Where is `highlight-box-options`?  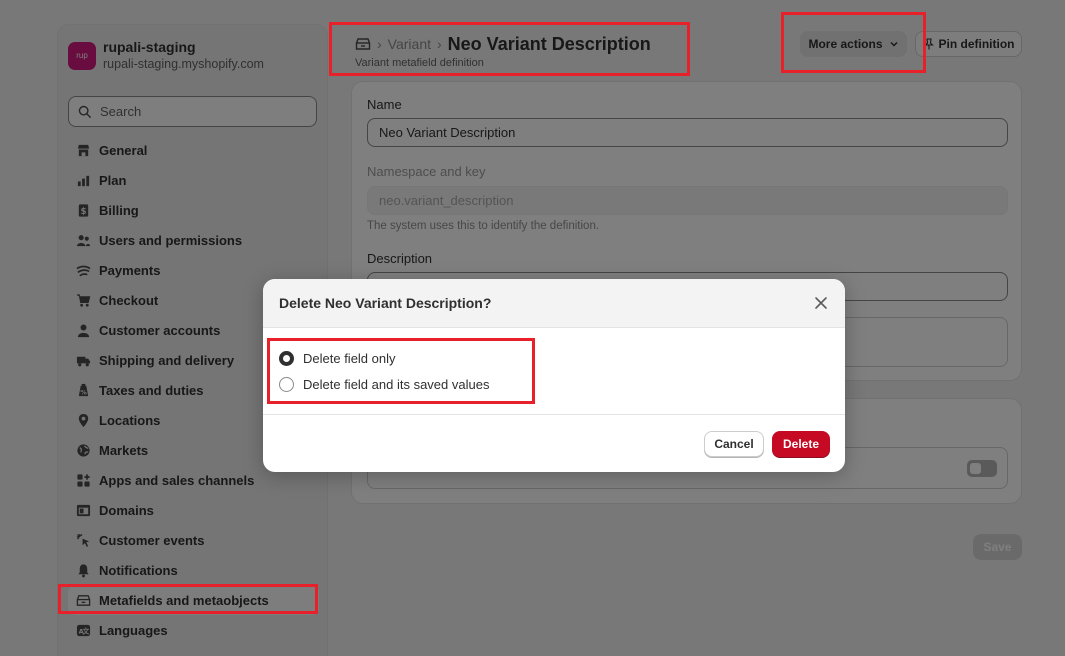 highlight-box-options is located at coordinates (401, 371).